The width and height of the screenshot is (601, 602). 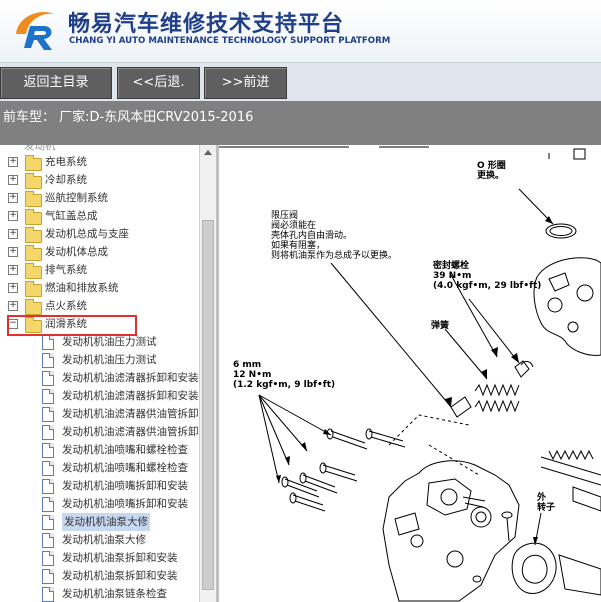 I want to click on scroll-thumb, so click(x=208, y=405).